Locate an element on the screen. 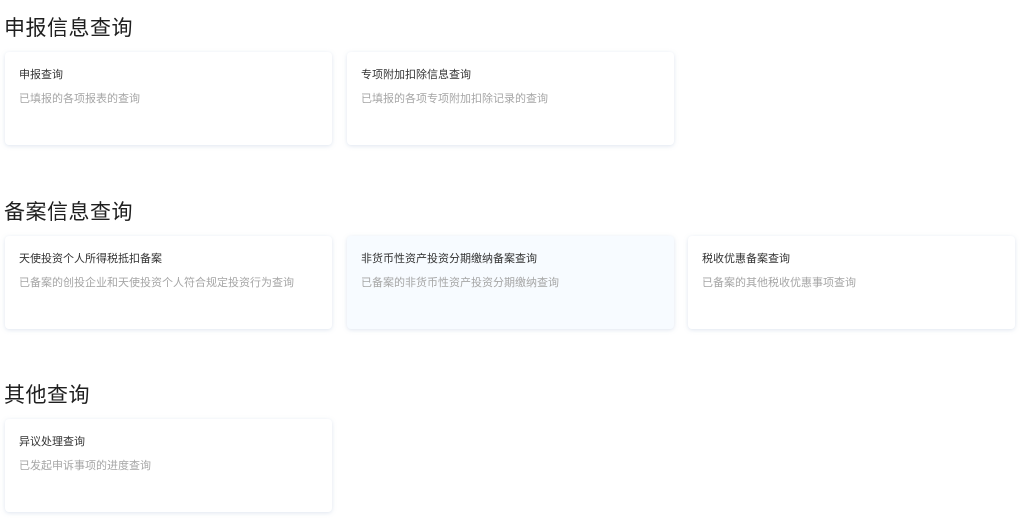  section-title: 申报信息查询 is located at coordinates (68, 28).